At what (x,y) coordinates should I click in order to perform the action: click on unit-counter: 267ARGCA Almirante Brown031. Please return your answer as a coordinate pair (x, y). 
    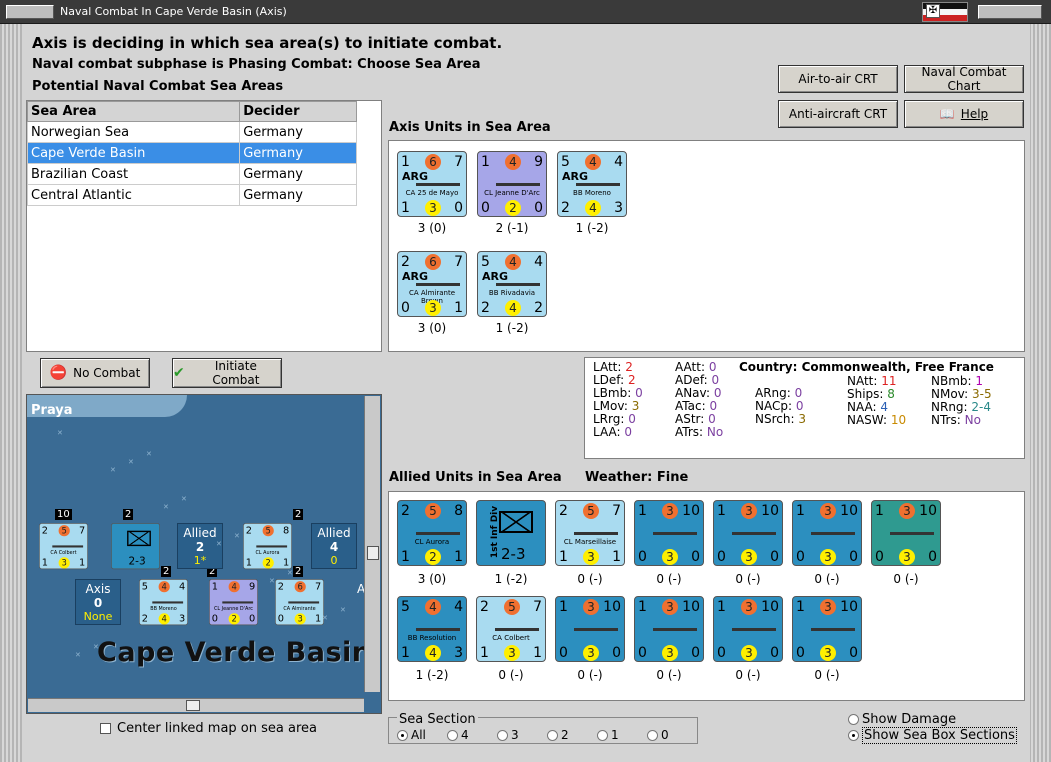
    Looking at the image, I should click on (432, 284).